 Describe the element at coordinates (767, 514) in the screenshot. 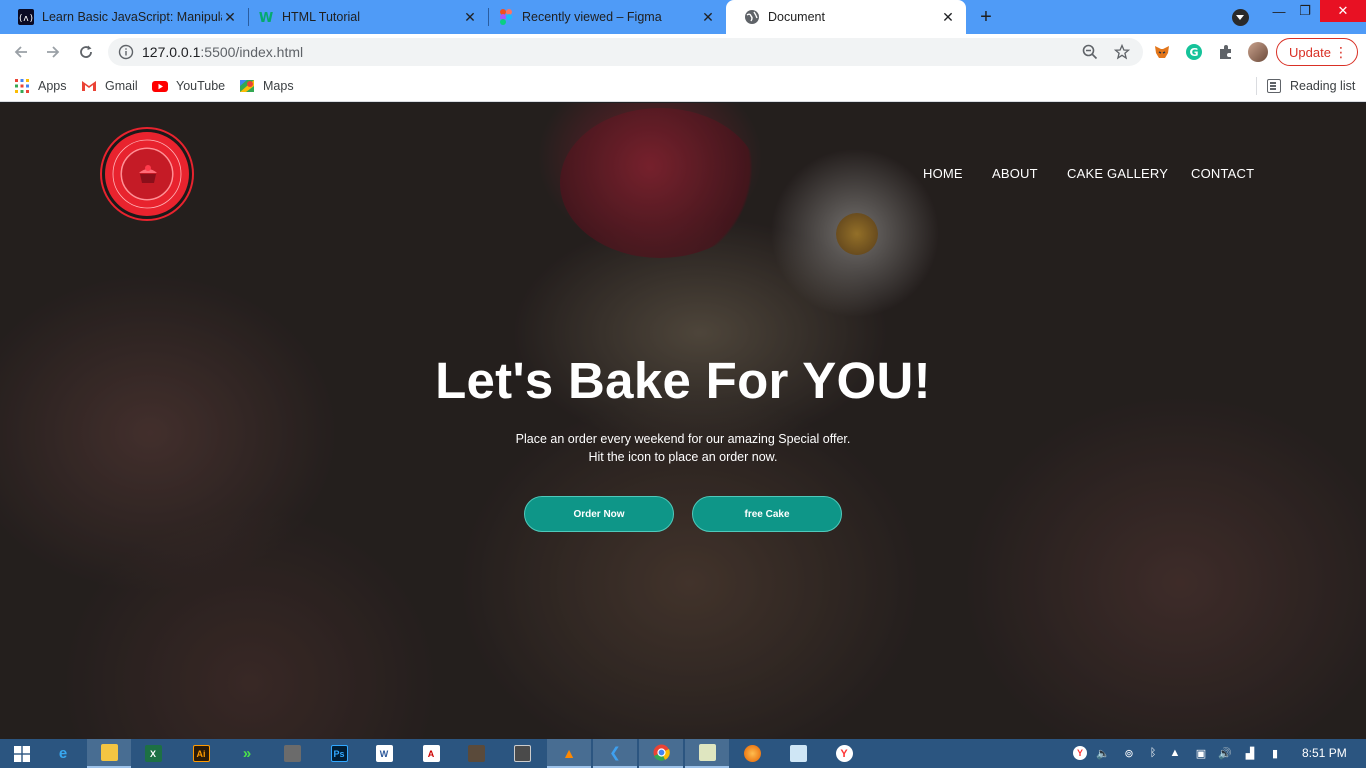

I see `free-cake-button: free Cake` at that location.